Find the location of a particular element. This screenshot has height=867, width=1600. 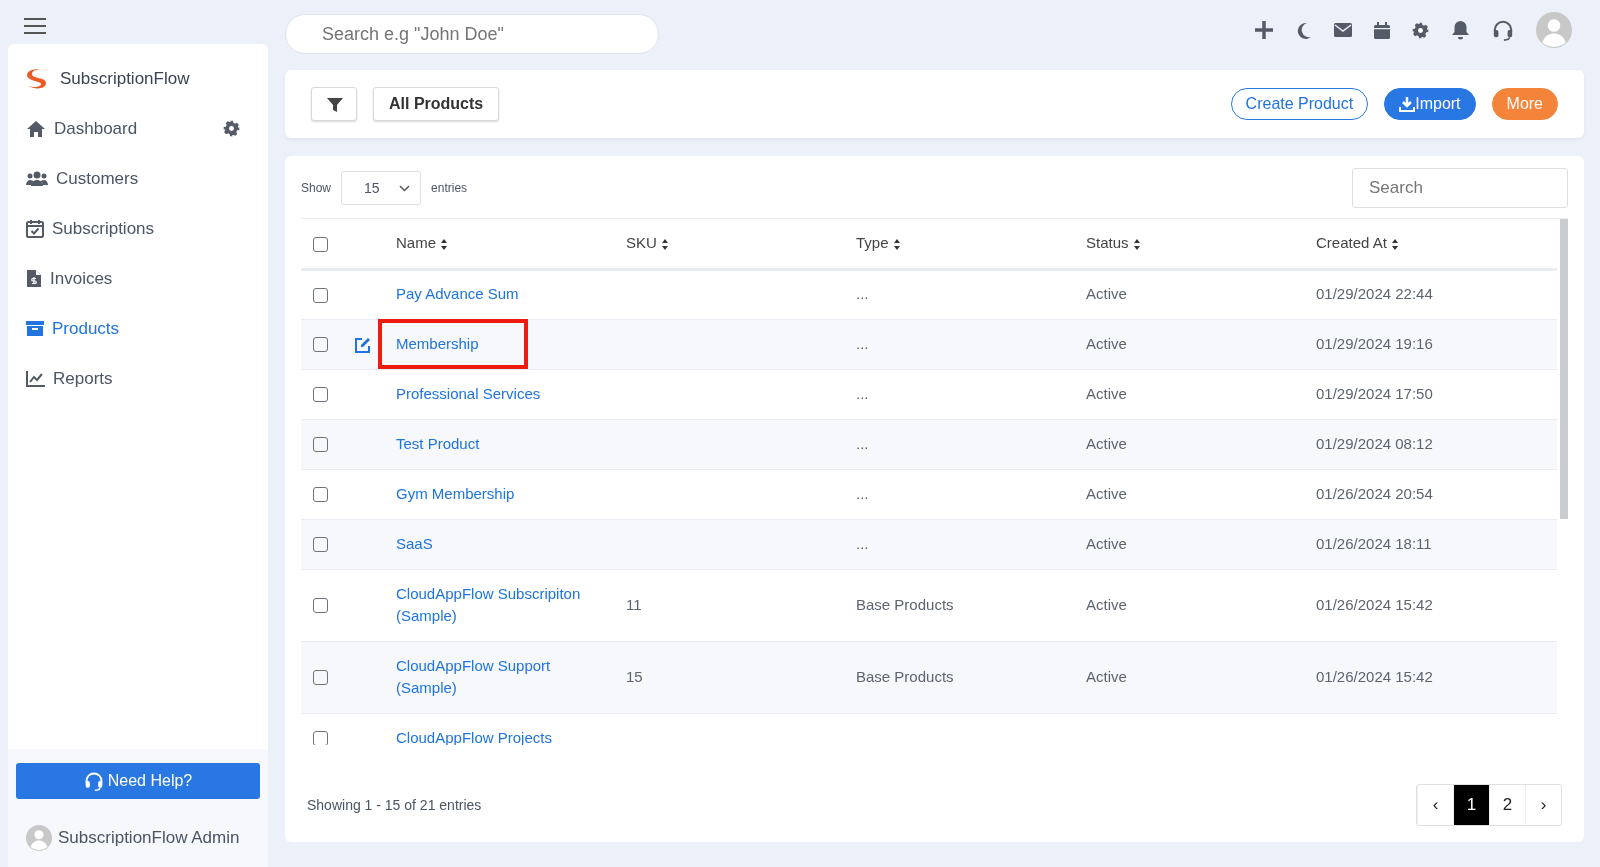

entries-info: Showing 1 - 15 of 21 entries is located at coordinates (394, 805).